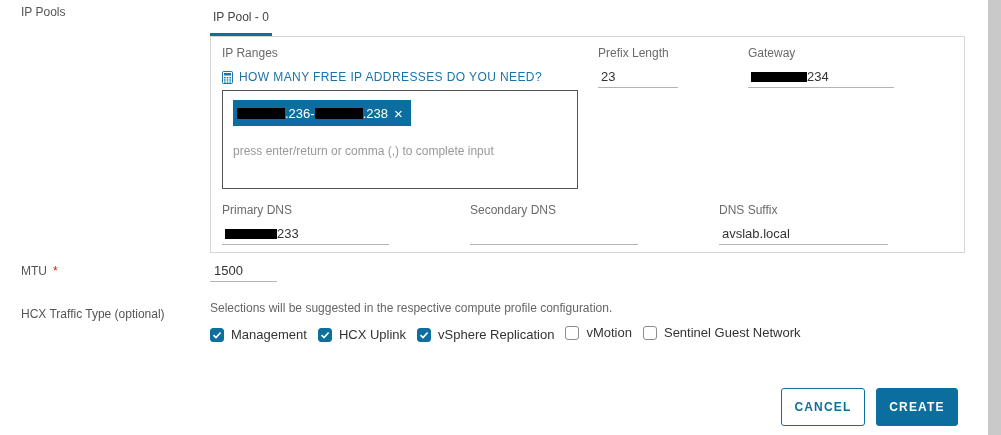  What do you see at coordinates (513, 210) in the screenshot?
I see `field-label: Secondary DNS` at bounding box center [513, 210].